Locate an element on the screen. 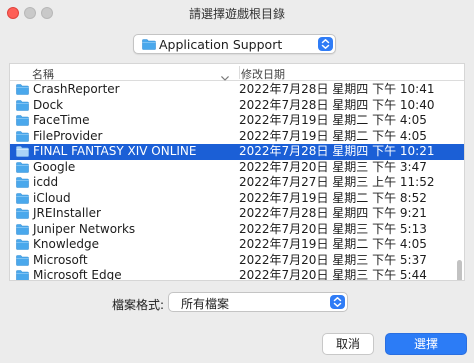 This screenshot has width=474, height=363. column-divider is located at coordinates (239, 72).